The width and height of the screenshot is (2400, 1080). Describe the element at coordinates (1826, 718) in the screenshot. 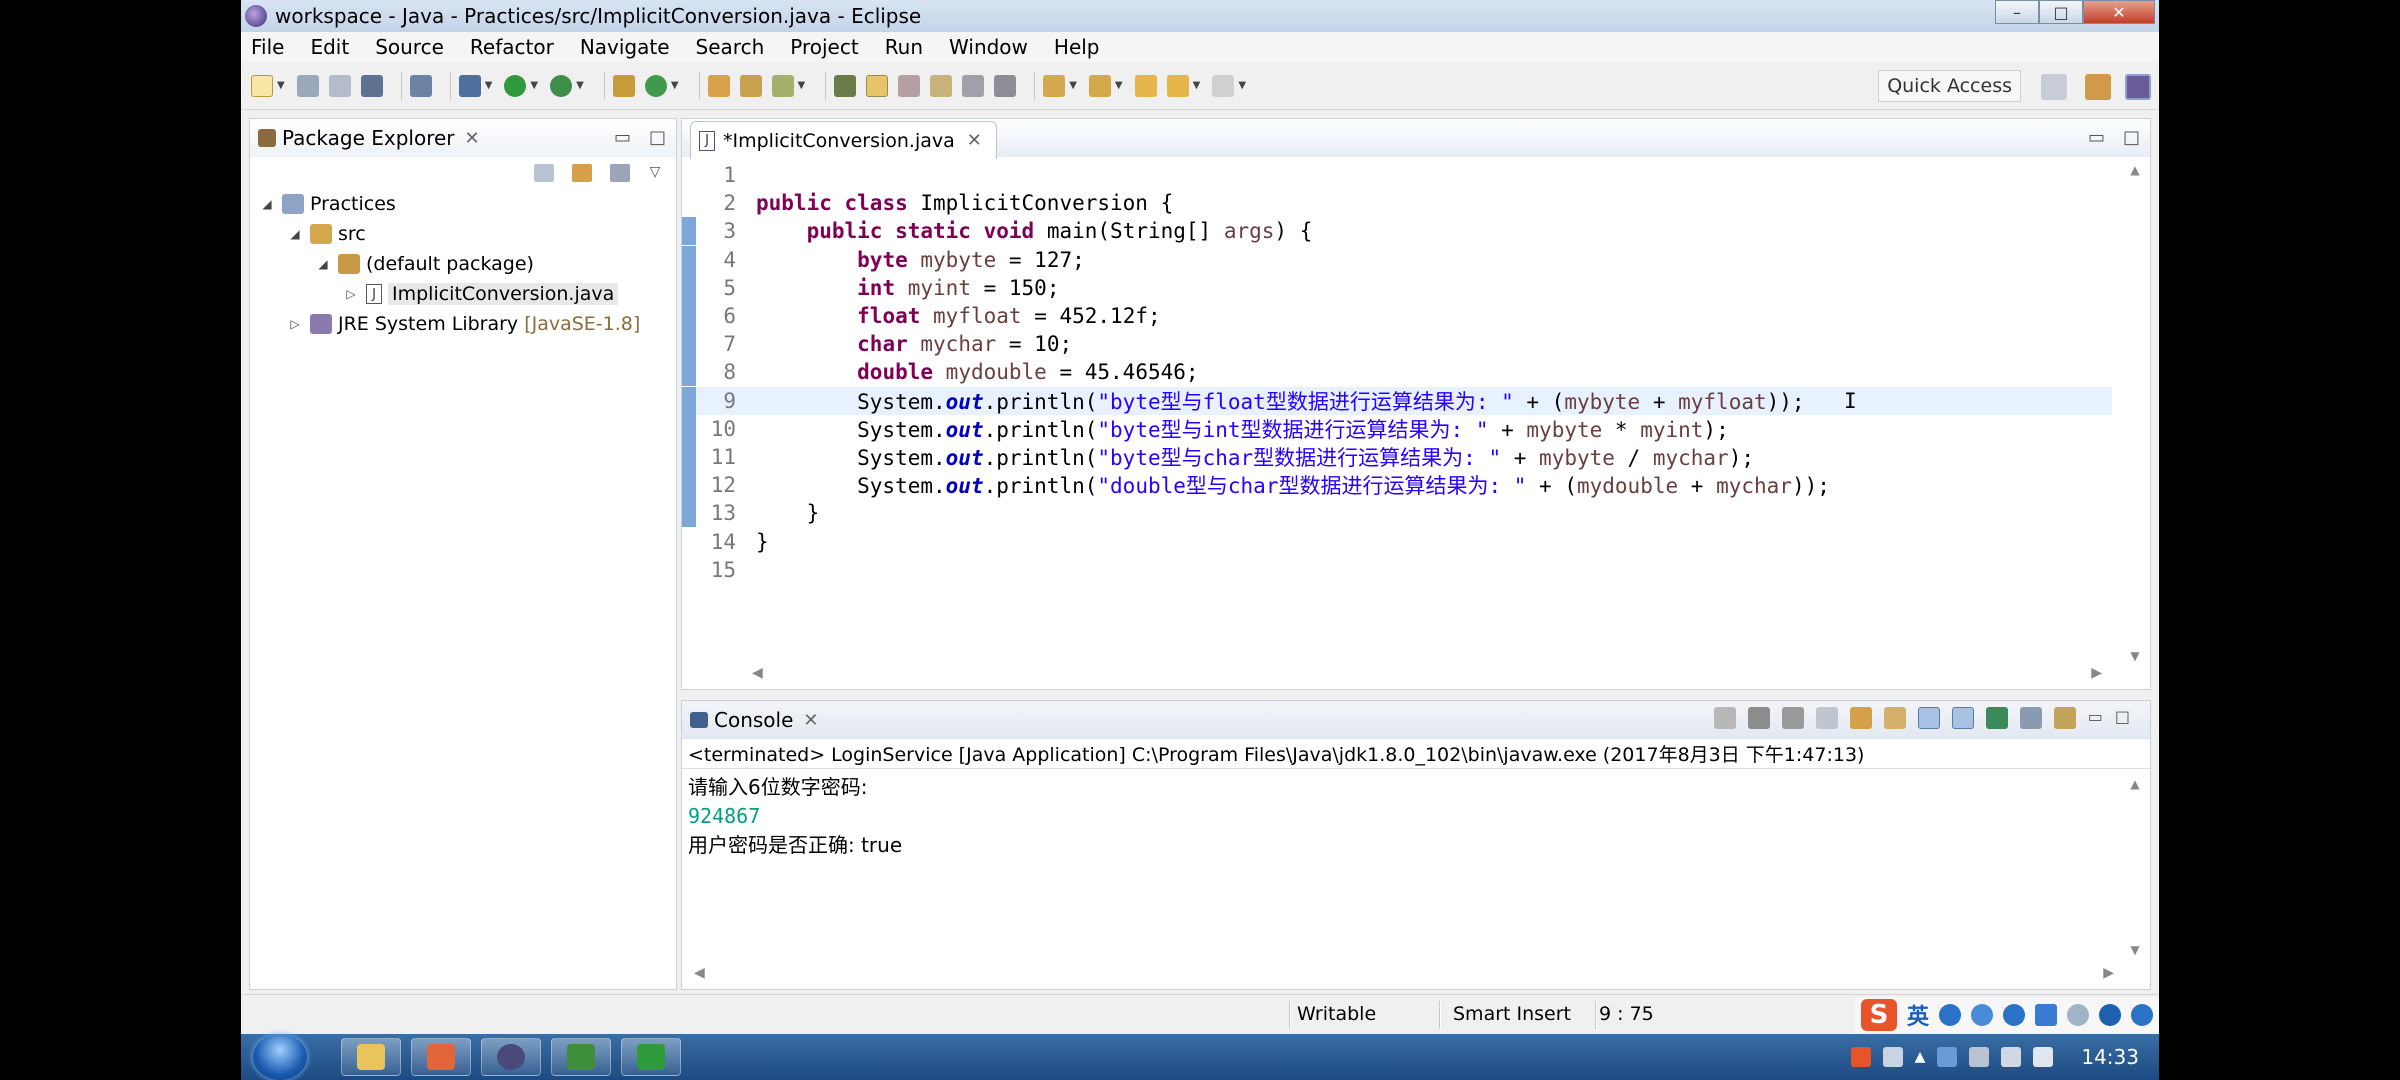

I see `clear-console-icon` at that location.